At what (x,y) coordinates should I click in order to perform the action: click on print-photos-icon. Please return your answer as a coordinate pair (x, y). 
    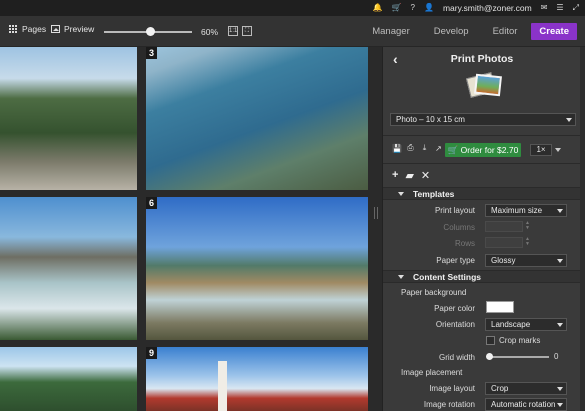
    Looking at the image, I should click on (483, 85).